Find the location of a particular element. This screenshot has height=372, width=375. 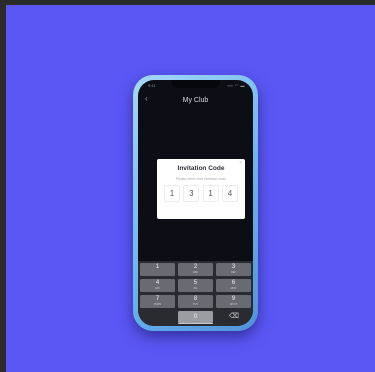

key-7: 7 PQRS is located at coordinates (157, 301).